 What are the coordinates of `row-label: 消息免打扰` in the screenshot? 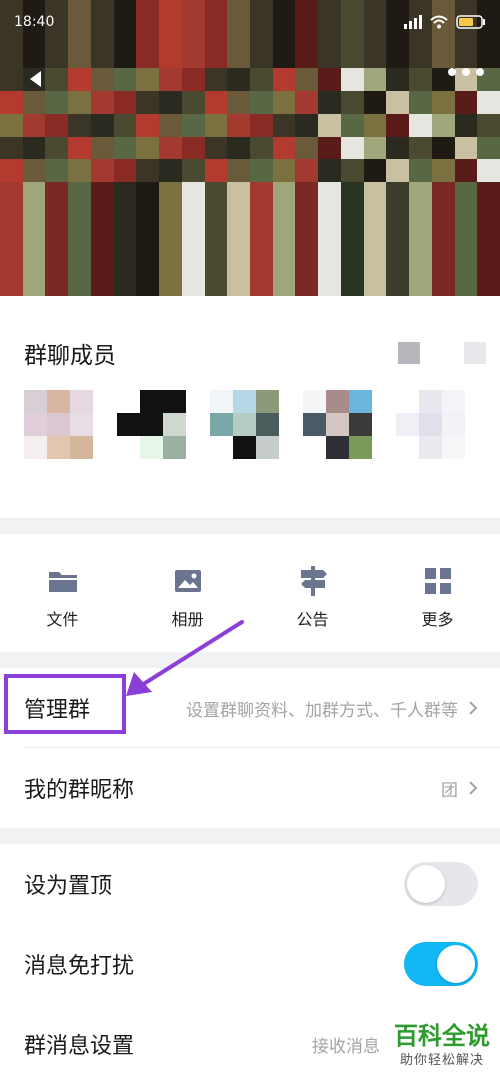 It's located at (79, 966).